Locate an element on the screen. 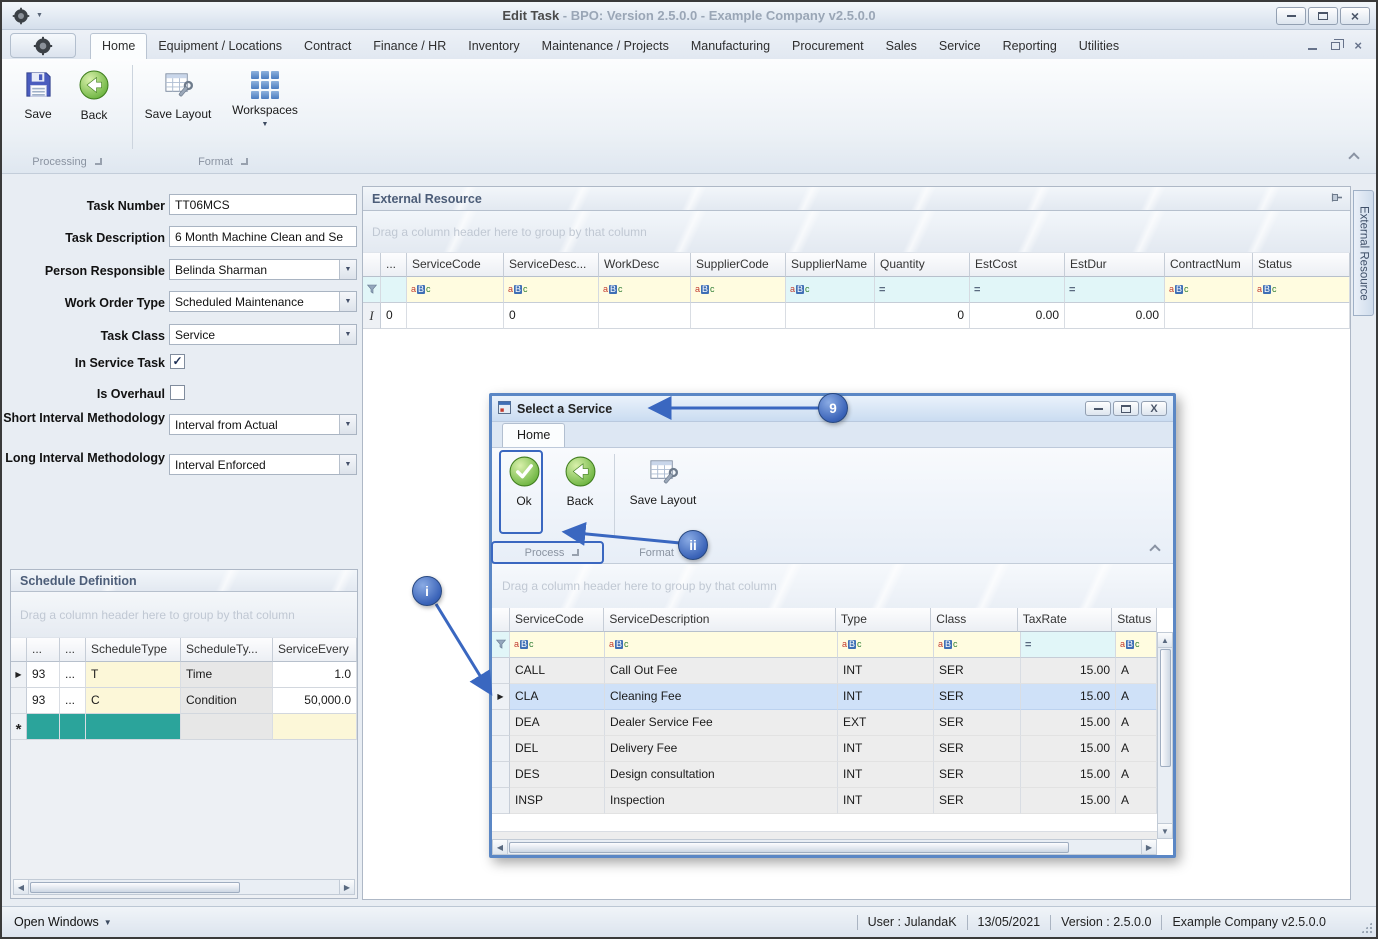  ribbon-tab-finance-hr: Finance / HR is located at coordinates (409, 46).